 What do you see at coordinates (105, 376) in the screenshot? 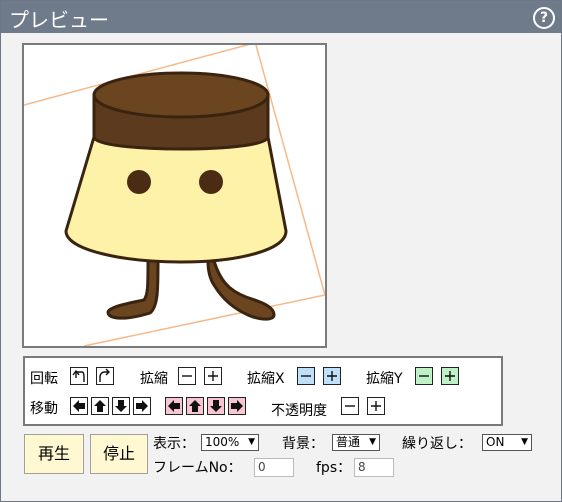
I see `rotate-right-icon` at bounding box center [105, 376].